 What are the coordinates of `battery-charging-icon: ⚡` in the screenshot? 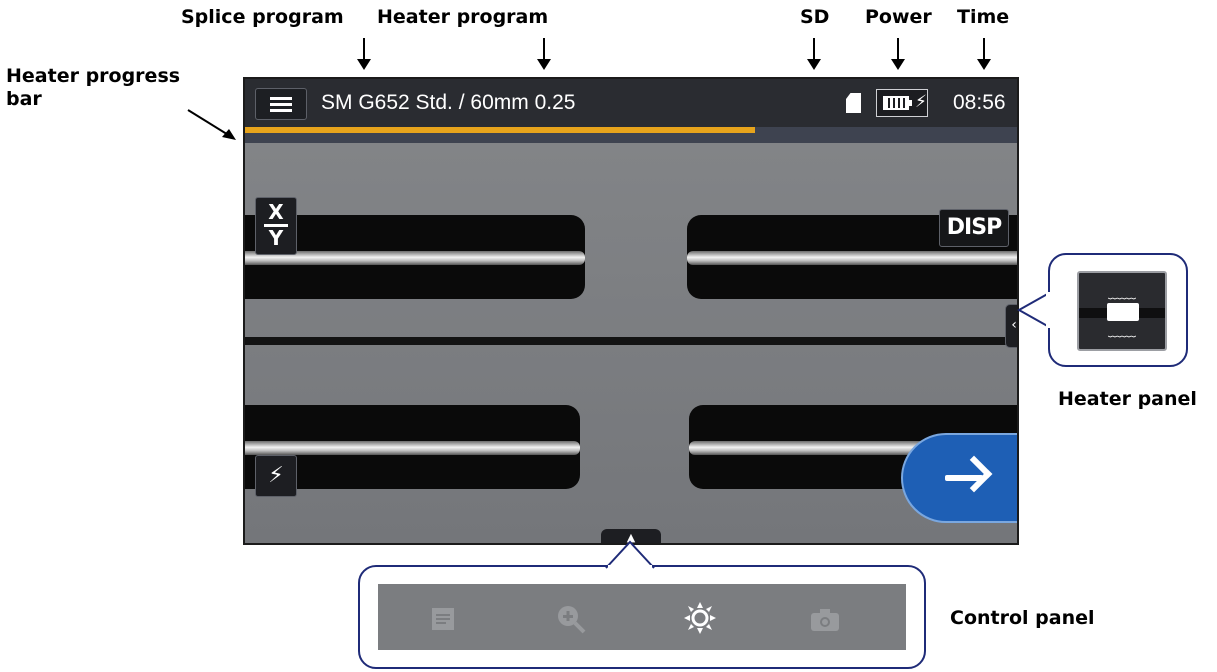 It's located at (902, 103).